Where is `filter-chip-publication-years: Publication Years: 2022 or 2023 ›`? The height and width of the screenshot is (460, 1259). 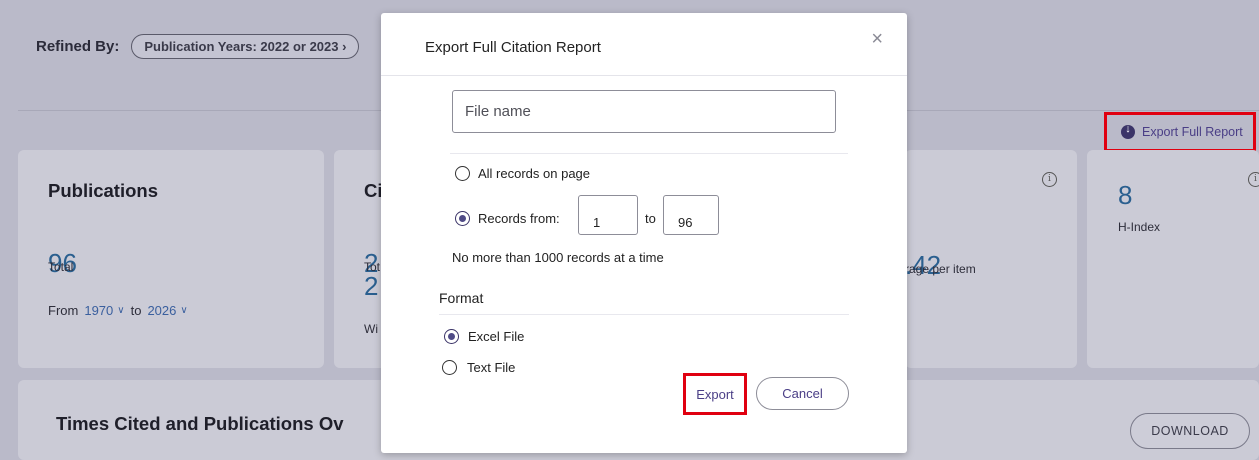
filter-chip-publication-years: Publication Years: 2022 or 2023 › is located at coordinates (245, 46).